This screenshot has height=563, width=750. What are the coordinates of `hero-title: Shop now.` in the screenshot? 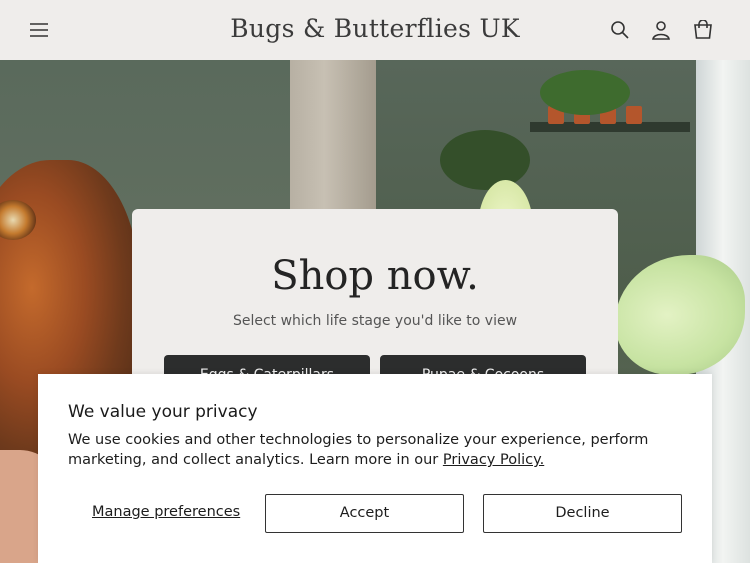 It's located at (375, 276).